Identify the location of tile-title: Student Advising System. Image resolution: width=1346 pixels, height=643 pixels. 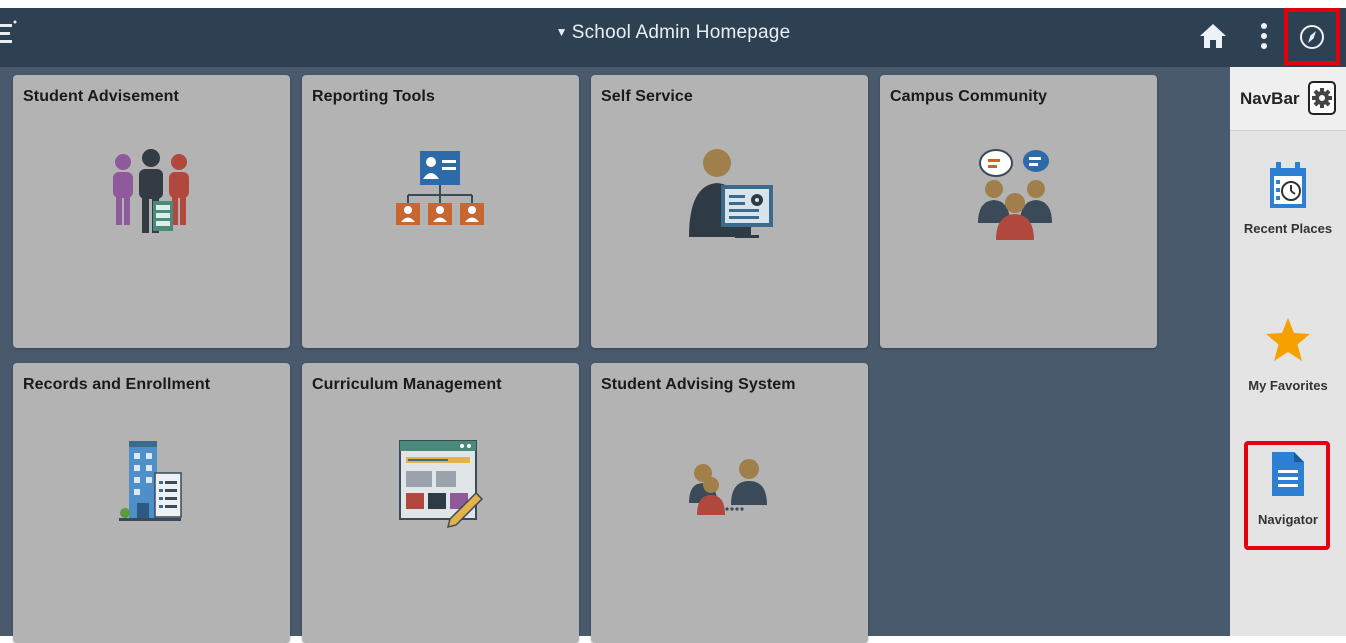
(698, 384).